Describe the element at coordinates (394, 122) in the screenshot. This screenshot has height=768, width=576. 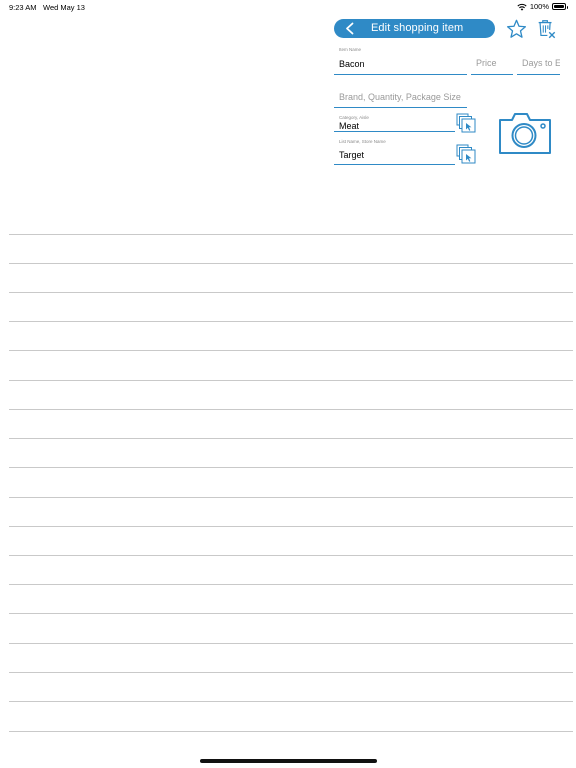
I see `category-field: Category, Aisle Meat` at that location.